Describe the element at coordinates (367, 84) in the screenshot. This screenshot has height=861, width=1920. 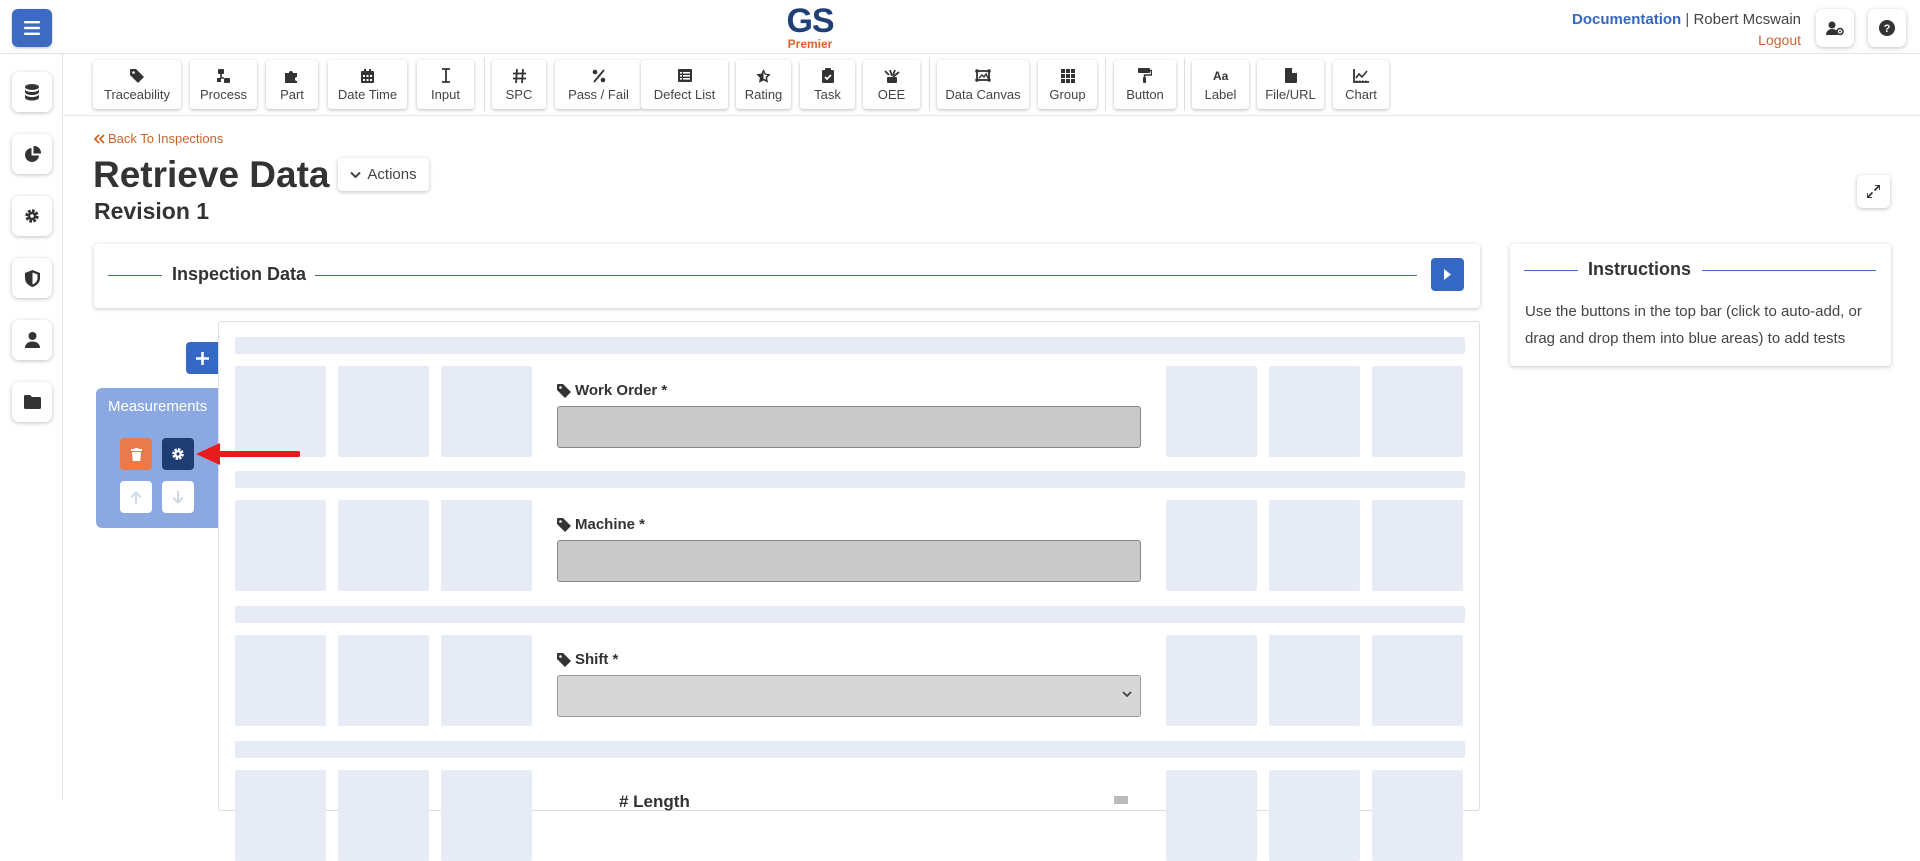
I see `tool-date-time: Date Time` at that location.